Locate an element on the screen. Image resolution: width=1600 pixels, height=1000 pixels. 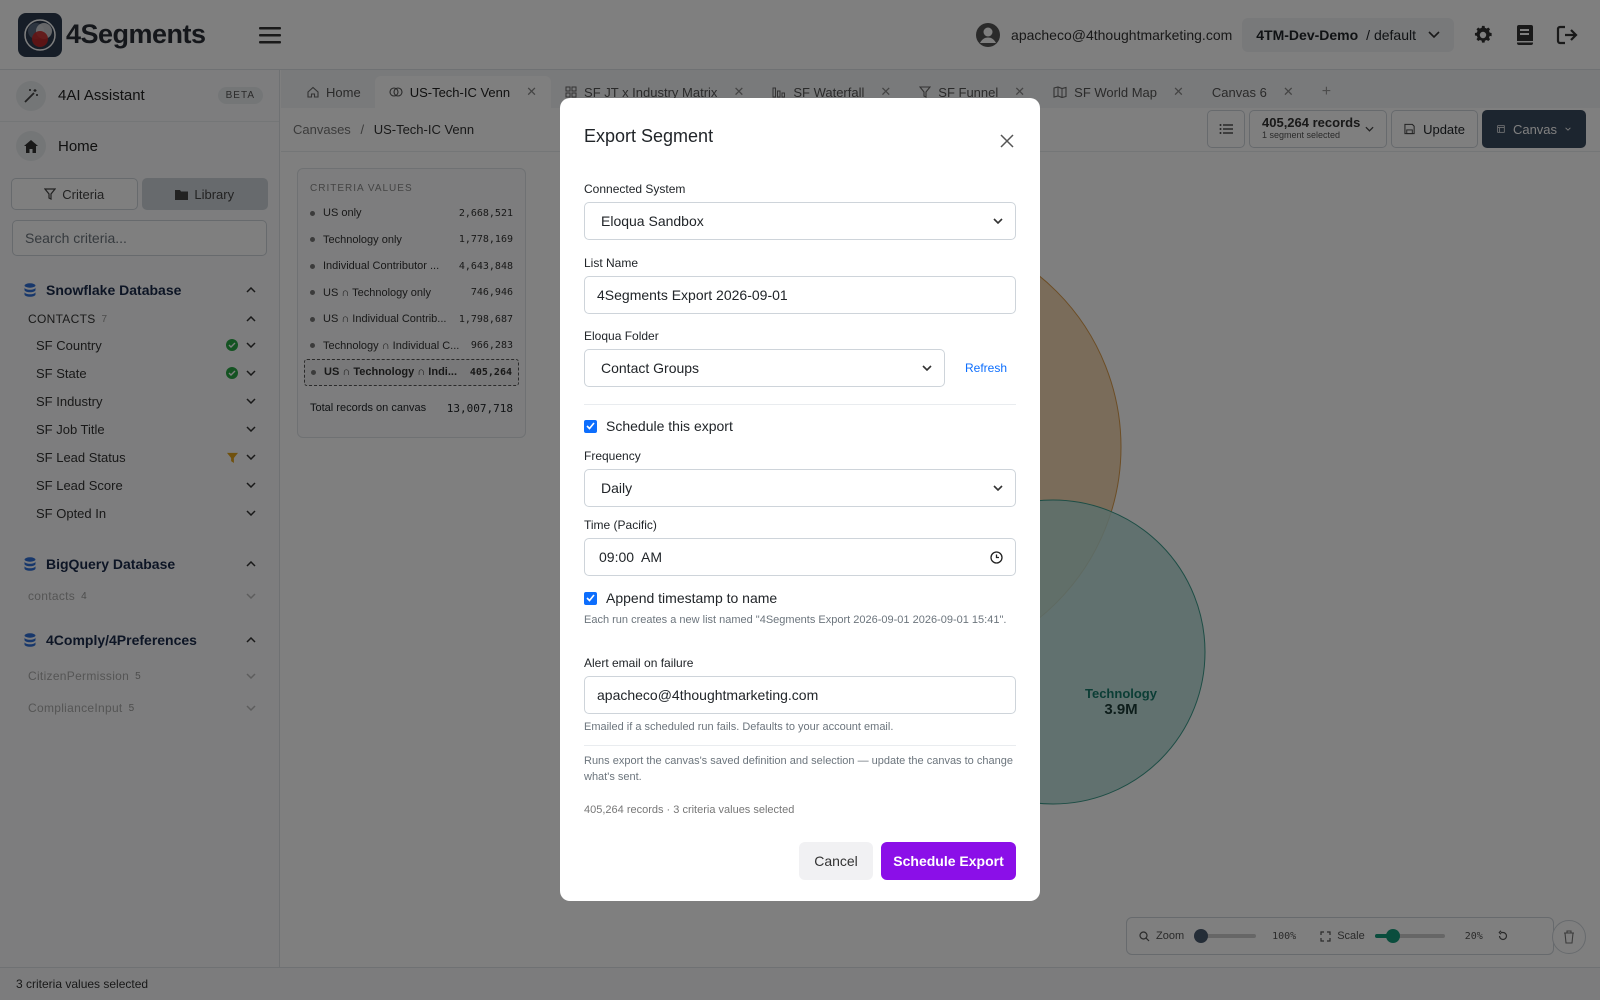
append-timestamp-checkbox: Append timestamp to name is located at coordinates (680, 598).